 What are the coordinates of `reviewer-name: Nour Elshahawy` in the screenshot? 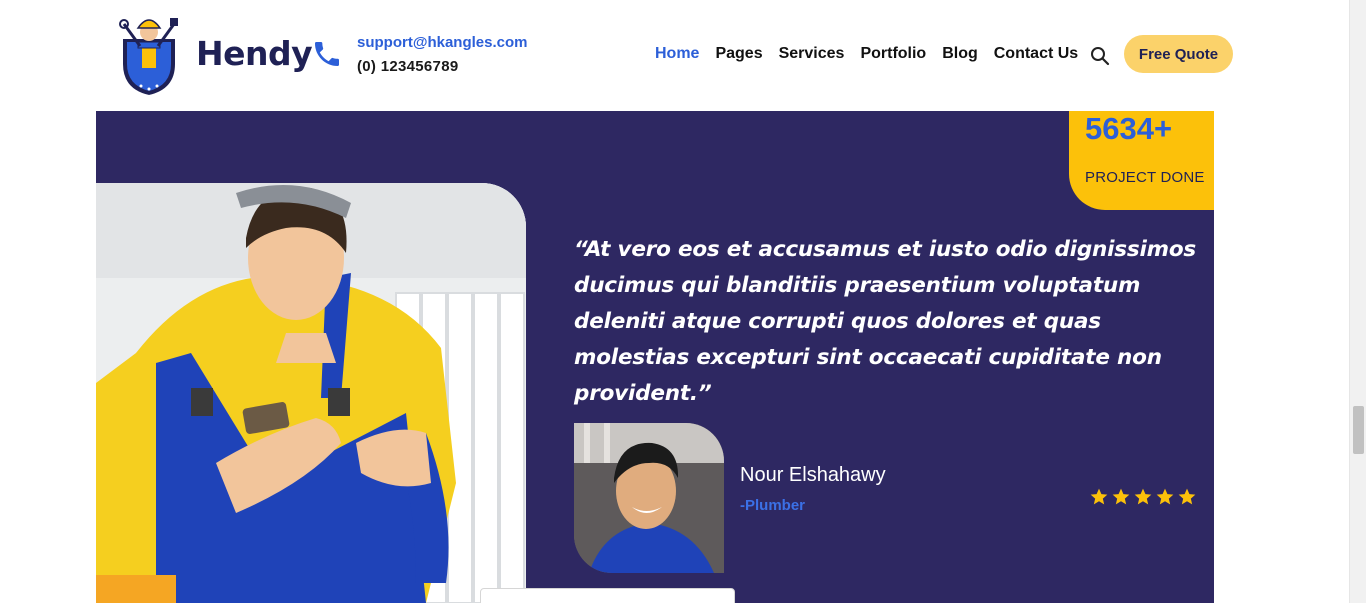 It's located at (813, 475).